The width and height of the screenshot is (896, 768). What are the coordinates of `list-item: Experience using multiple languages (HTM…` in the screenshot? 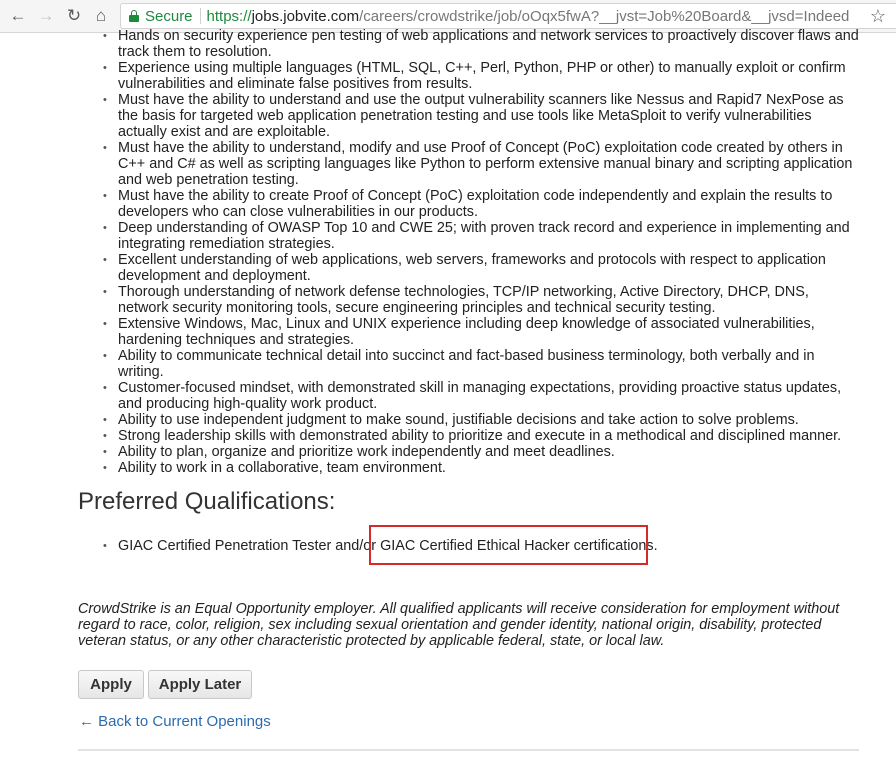 It's located at (481, 76).